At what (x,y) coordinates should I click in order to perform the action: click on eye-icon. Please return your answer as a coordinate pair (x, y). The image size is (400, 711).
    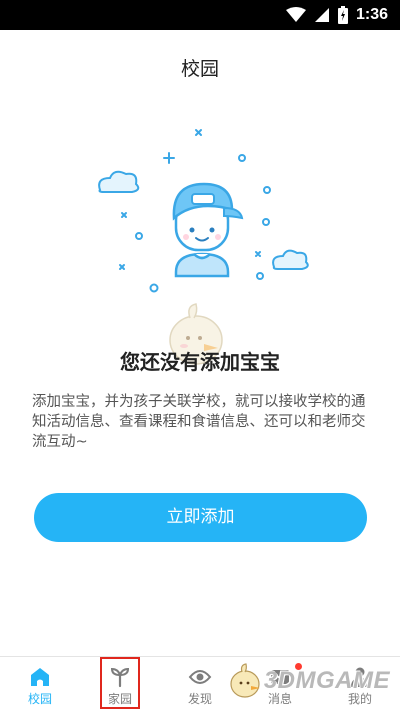
    Looking at the image, I should click on (200, 677).